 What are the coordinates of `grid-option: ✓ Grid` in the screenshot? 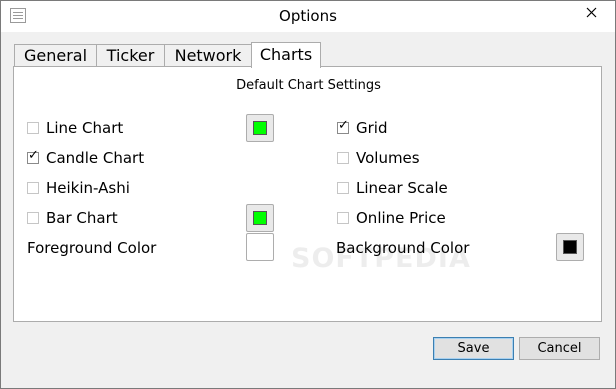 It's located at (362, 128).